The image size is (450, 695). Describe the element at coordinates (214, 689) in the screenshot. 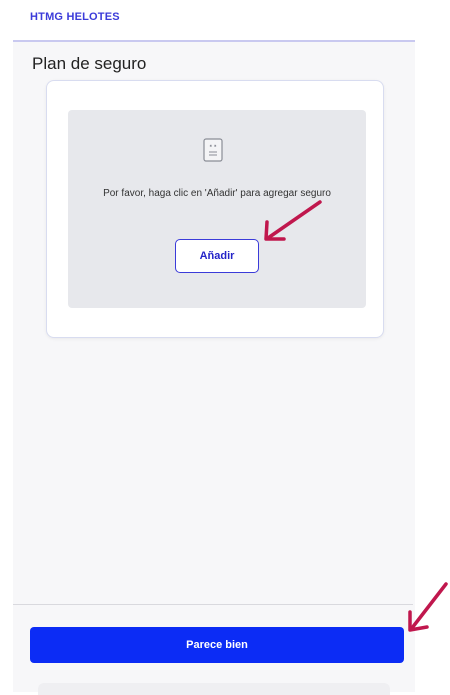

I see `bottom-sheet-edge` at that location.